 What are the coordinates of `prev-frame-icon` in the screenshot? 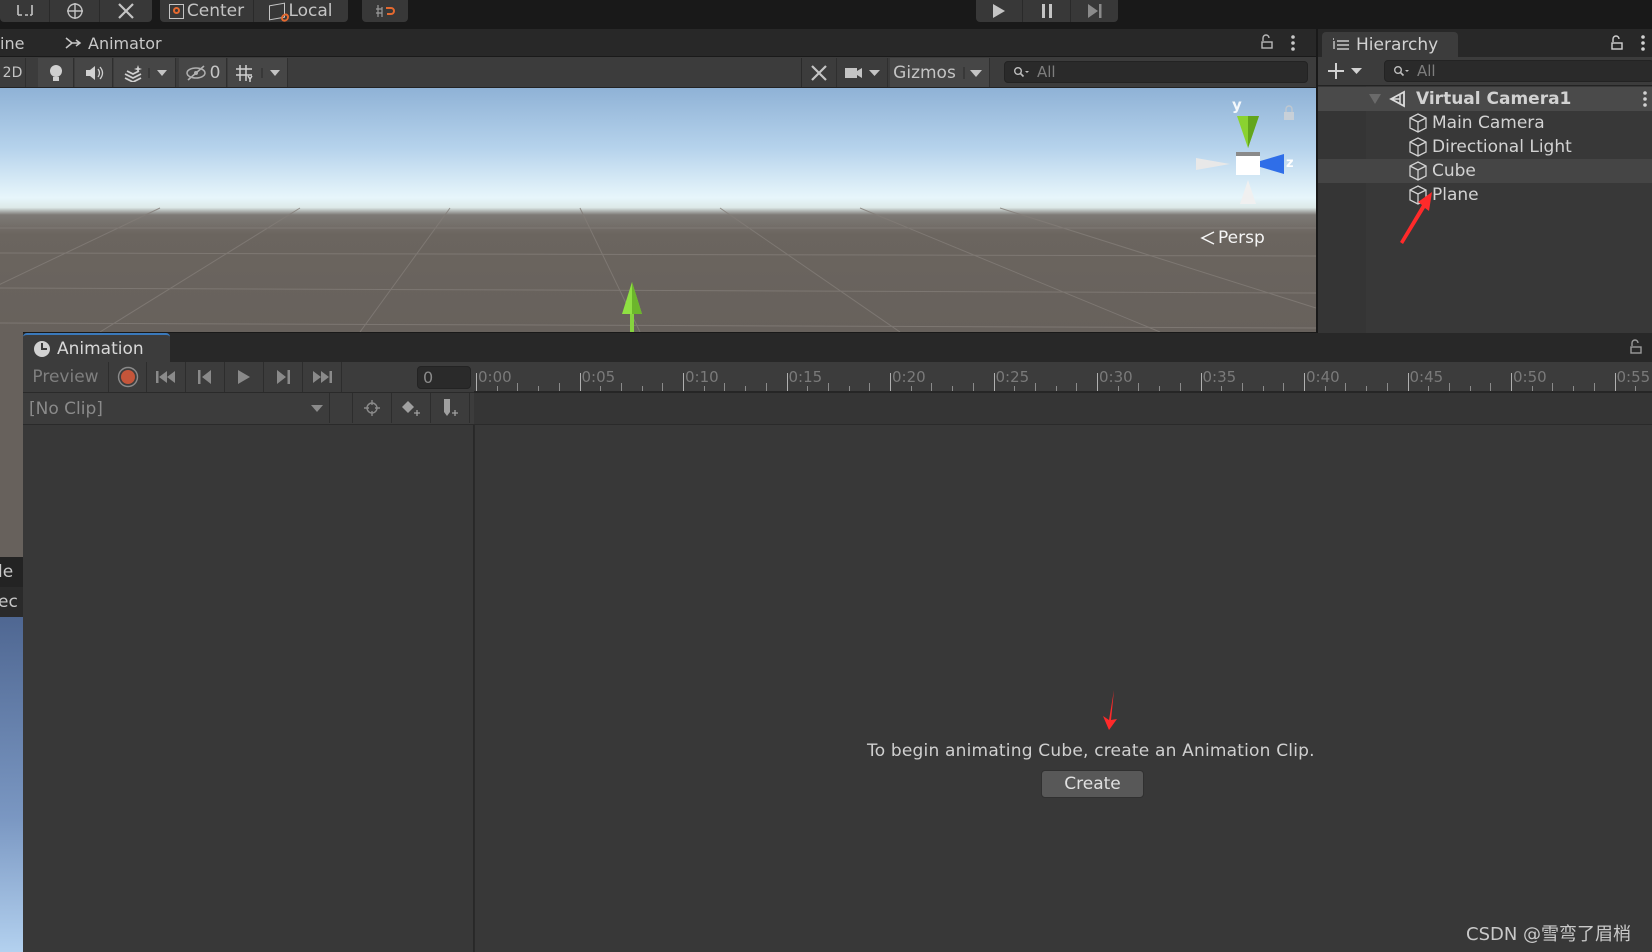 It's located at (204, 377).